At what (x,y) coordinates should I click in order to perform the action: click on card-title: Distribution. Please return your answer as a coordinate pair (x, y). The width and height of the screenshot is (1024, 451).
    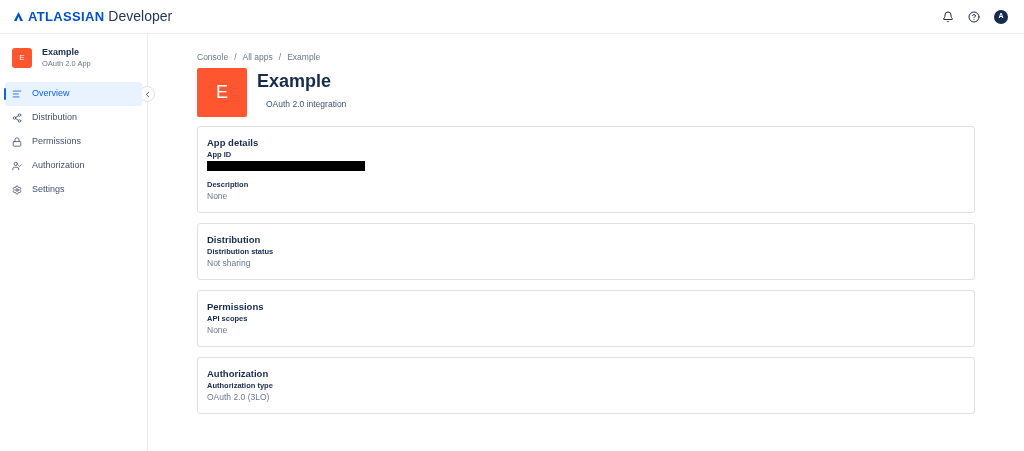
    Looking at the image, I should click on (234, 239).